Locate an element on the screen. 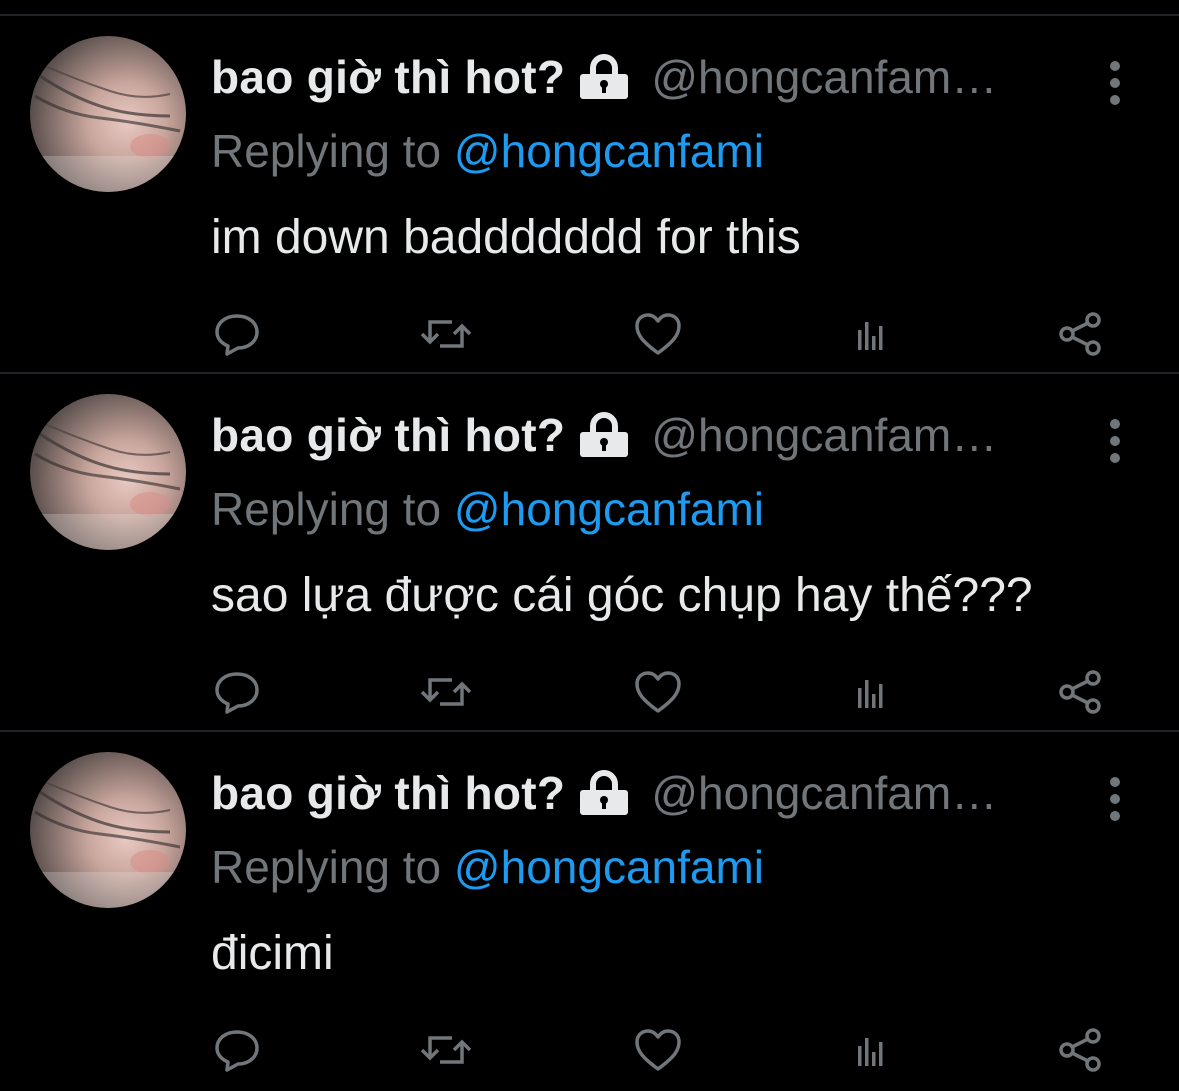 This screenshot has width=1179, height=1091. tweet-text: im down baddddddd for this is located at coordinates (506, 237).